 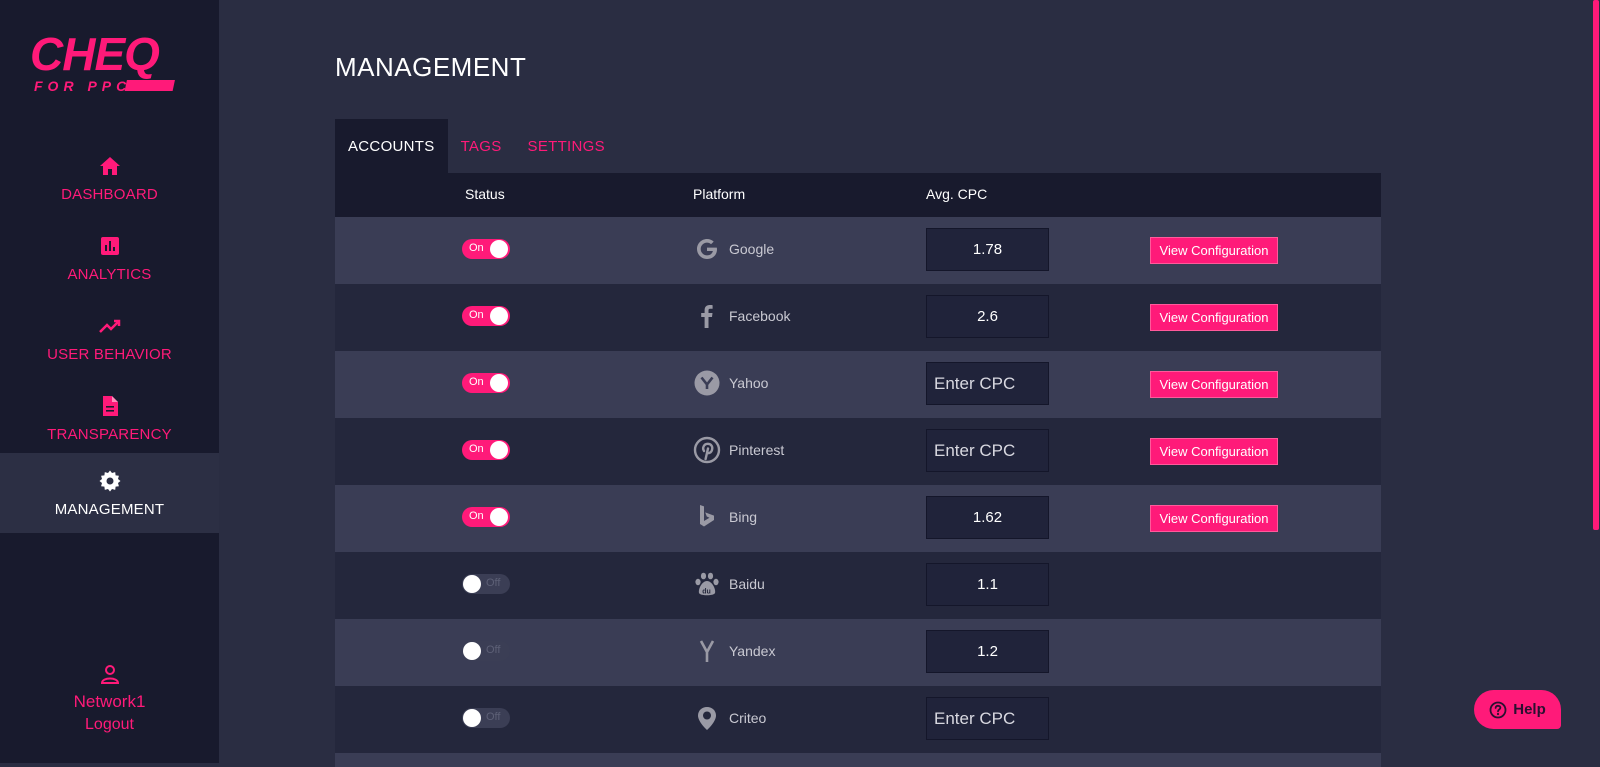 What do you see at coordinates (707, 383) in the screenshot?
I see `yahoo-icon` at bounding box center [707, 383].